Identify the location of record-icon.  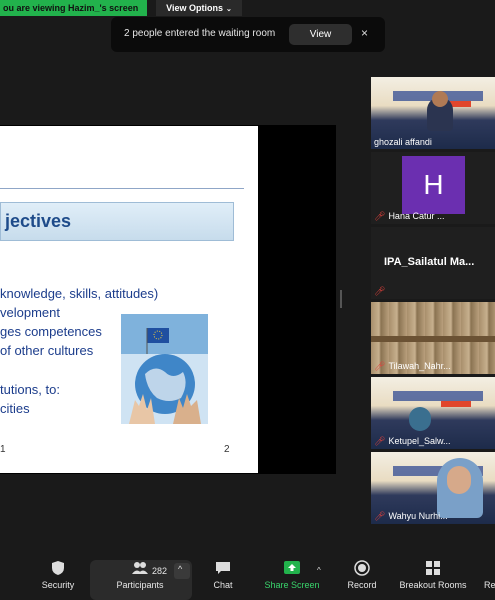
(362, 568).